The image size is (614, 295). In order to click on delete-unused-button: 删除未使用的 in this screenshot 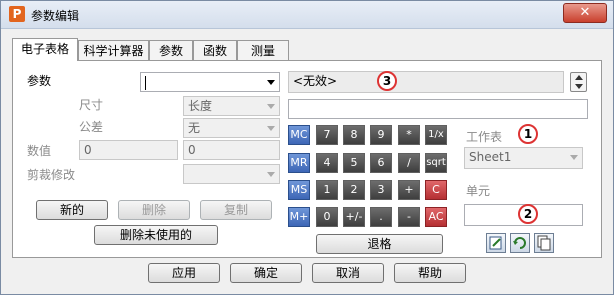, I will do `click(156, 235)`.